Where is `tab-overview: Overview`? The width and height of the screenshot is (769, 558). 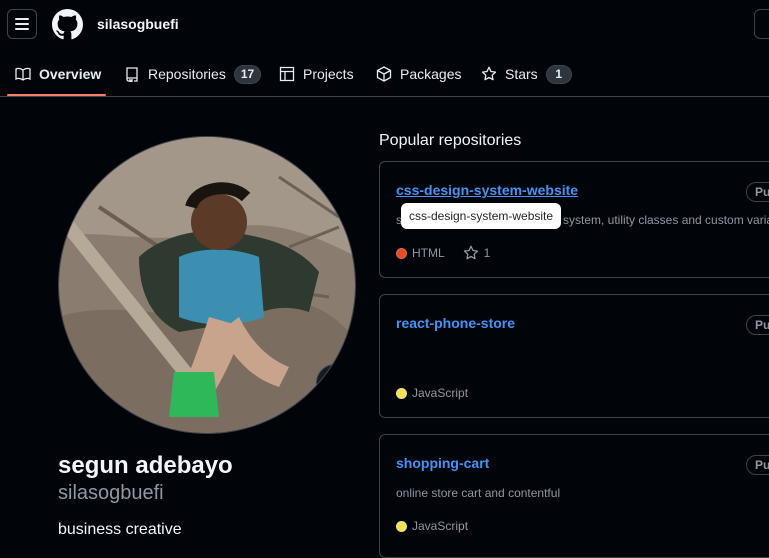 tab-overview: Overview is located at coordinates (58, 74).